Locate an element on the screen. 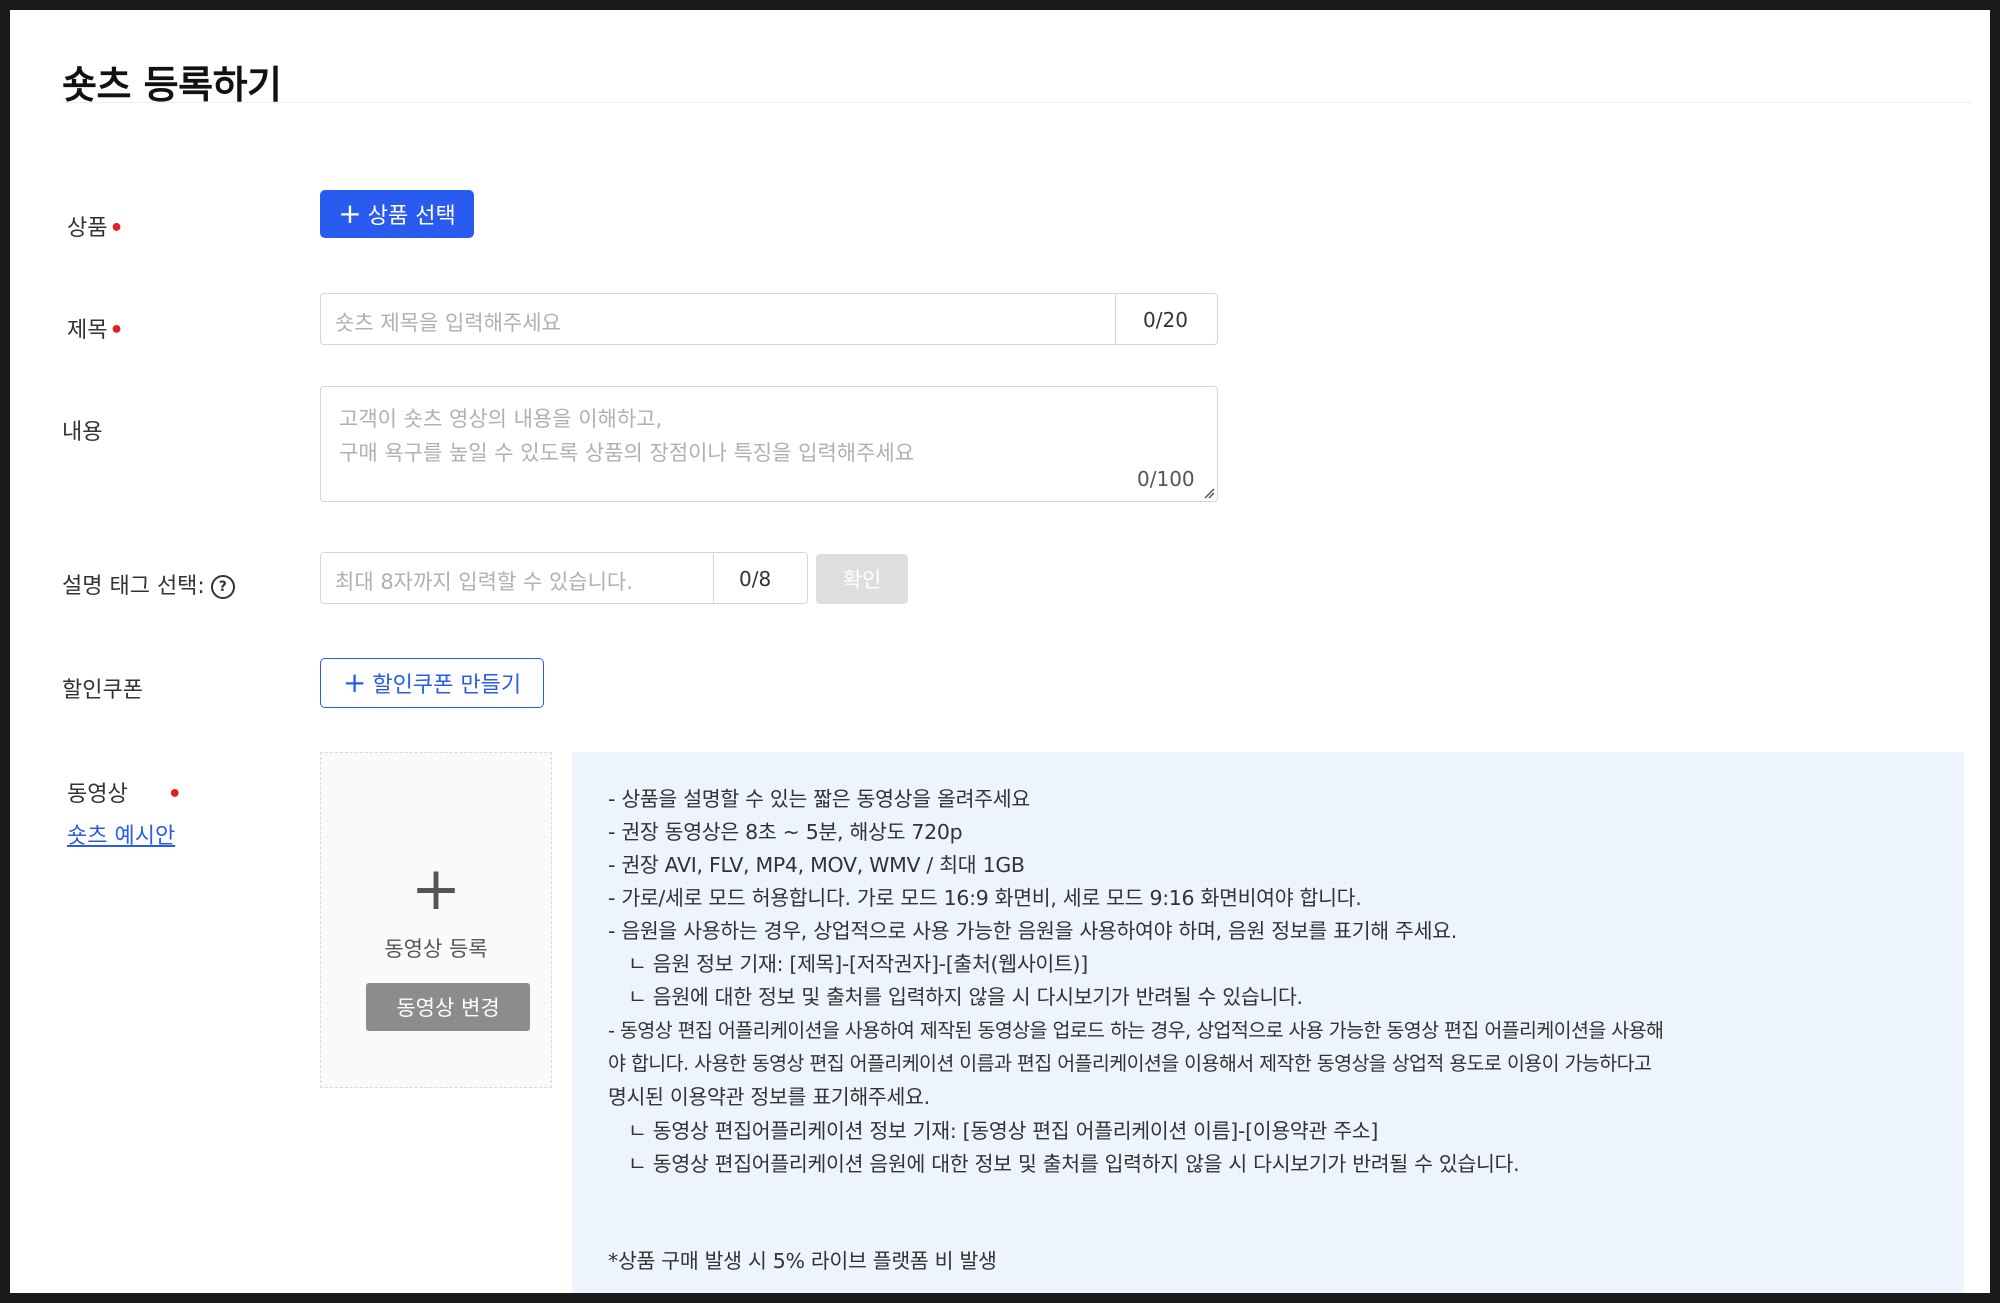  guideline-line: - 권장 동영상은 8초 ~ 5분, 해상도 720p is located at coordinates (785, 832).